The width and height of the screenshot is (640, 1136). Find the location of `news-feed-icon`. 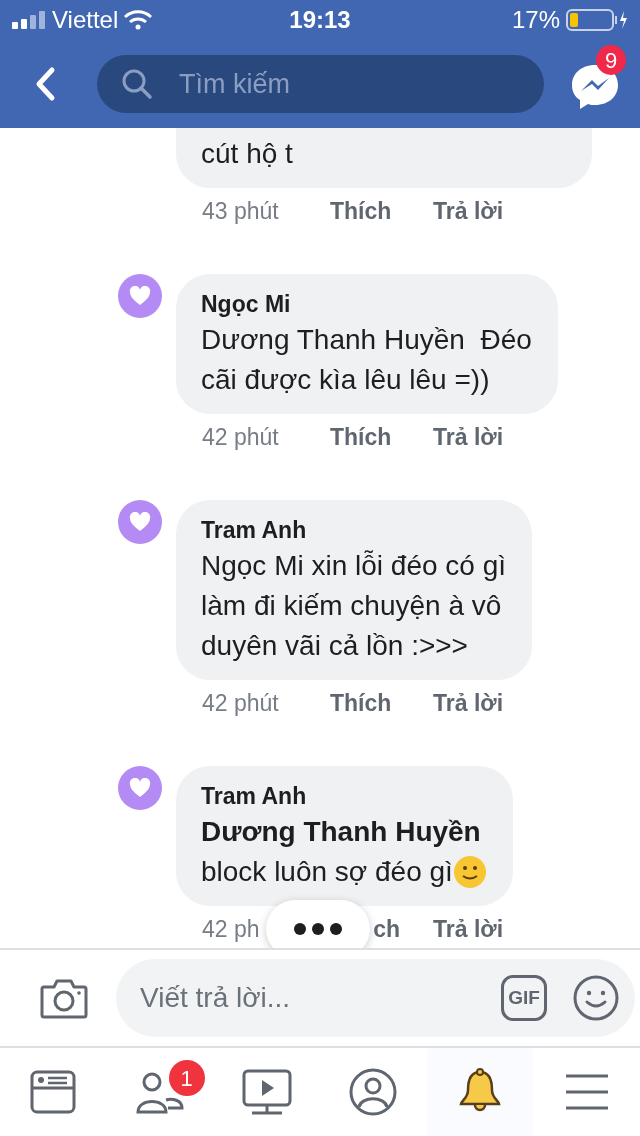

news-feed-icon is located at coordinates (53, 1092).